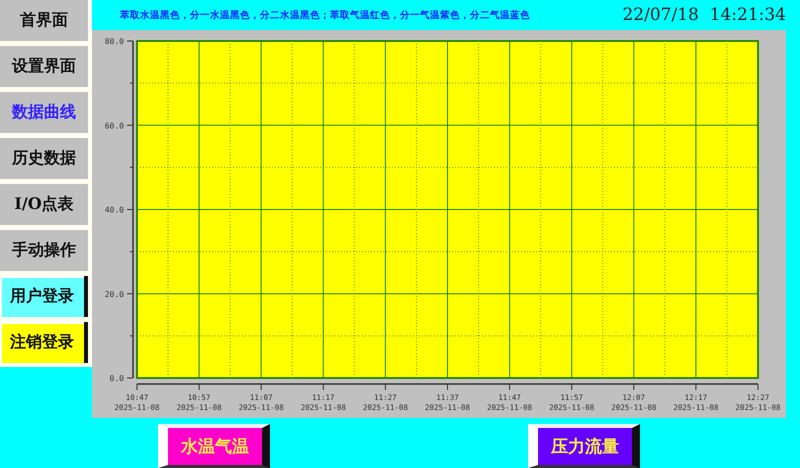 The image size is (800, 468). Describe the element at coordinates (114, 210) in the screenshot. I see `y-tick-label: 40.0` at that location.